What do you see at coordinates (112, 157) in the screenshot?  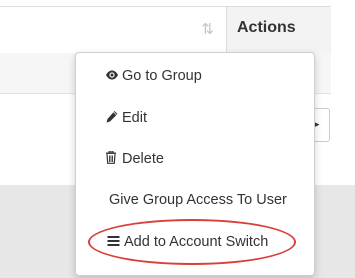 I see `trash-icon` at bounding box center [112, 157].